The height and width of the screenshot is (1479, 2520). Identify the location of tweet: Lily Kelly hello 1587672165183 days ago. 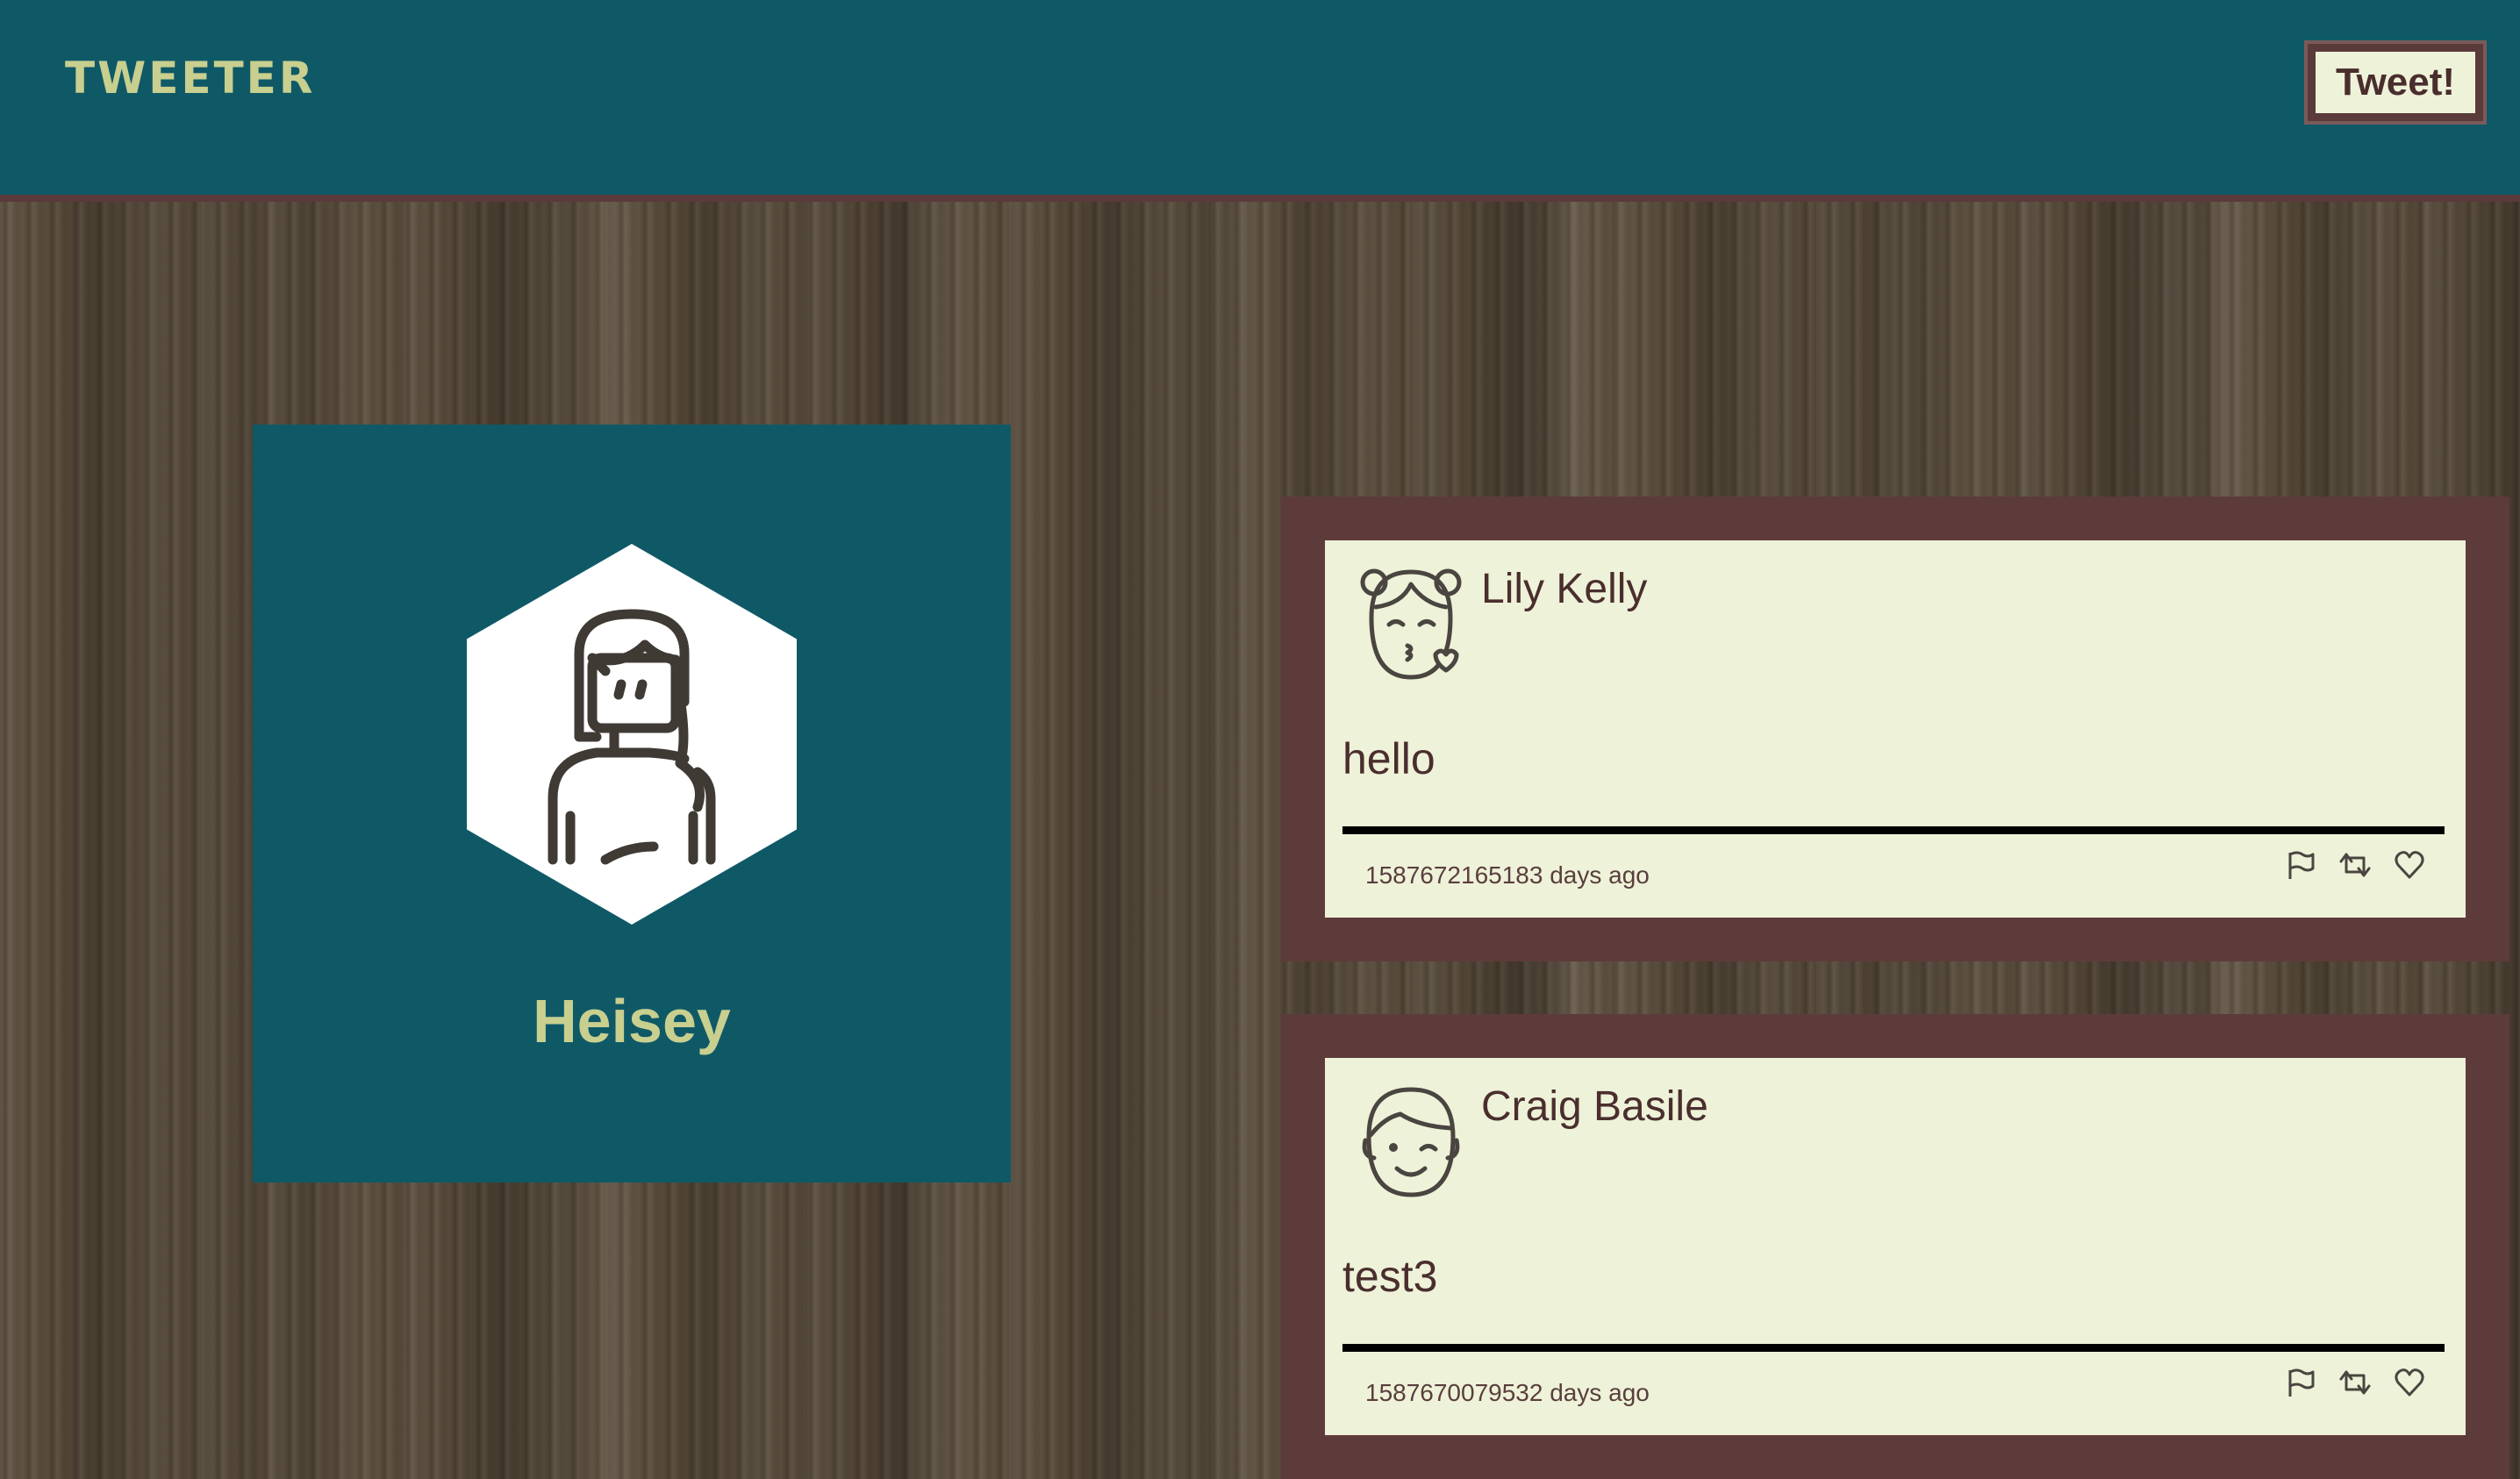
(1895, 729).